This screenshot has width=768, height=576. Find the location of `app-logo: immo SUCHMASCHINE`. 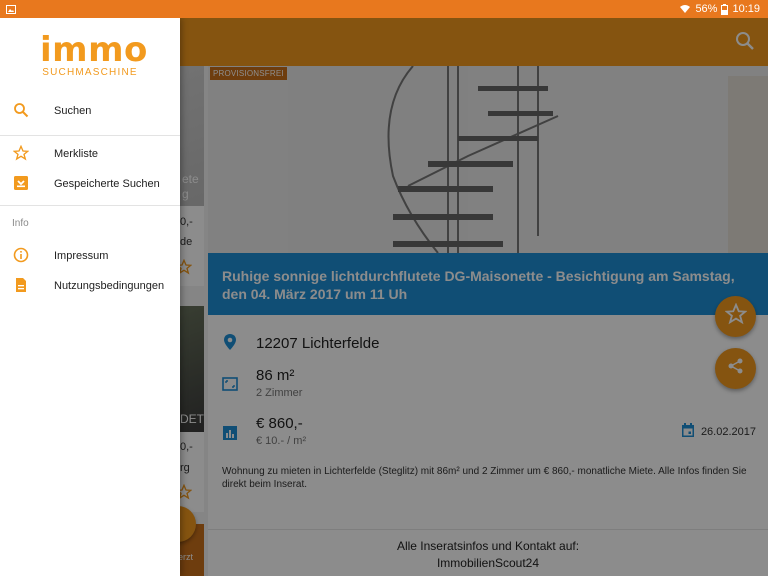

app-logo: immo SUCHMASCHINE is located at coordinates (94, 54).